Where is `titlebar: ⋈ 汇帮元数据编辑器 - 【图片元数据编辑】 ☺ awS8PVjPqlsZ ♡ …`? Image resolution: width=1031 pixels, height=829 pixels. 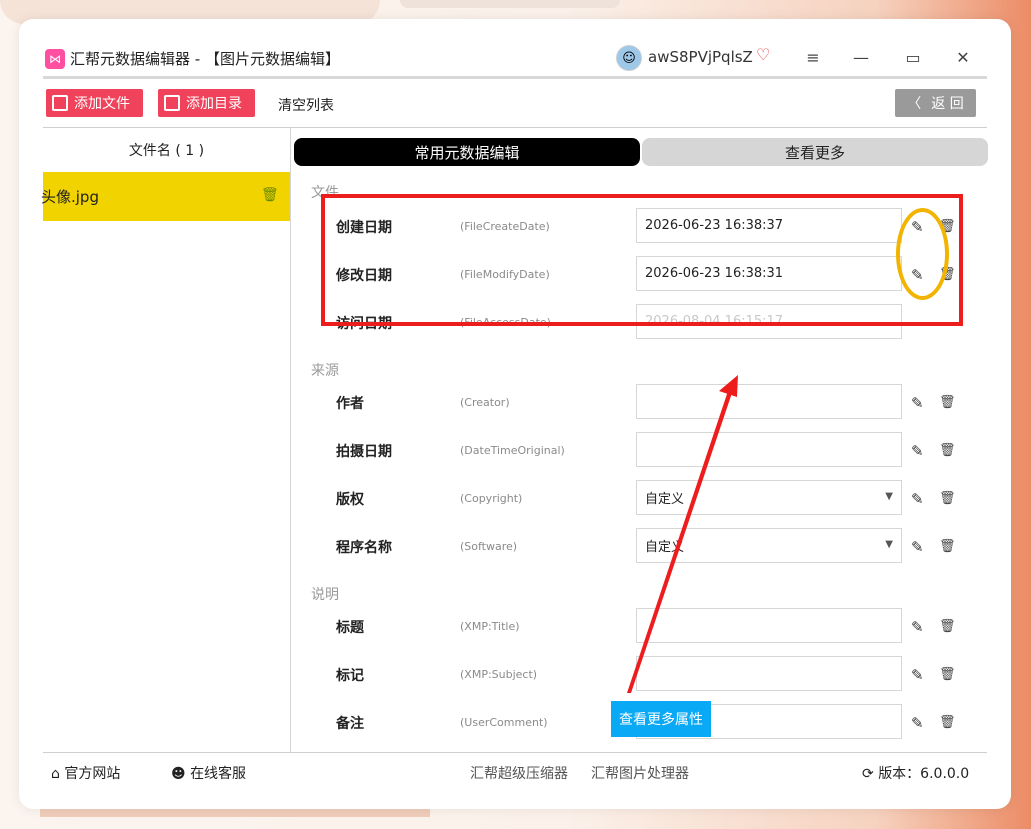 titlebar: ⋈ 汇帮元数据编辑器 - 【图片元数据编辑】 ☺ awS8PVjPqlsZ ♡ … is located at coordinates (515, 47).